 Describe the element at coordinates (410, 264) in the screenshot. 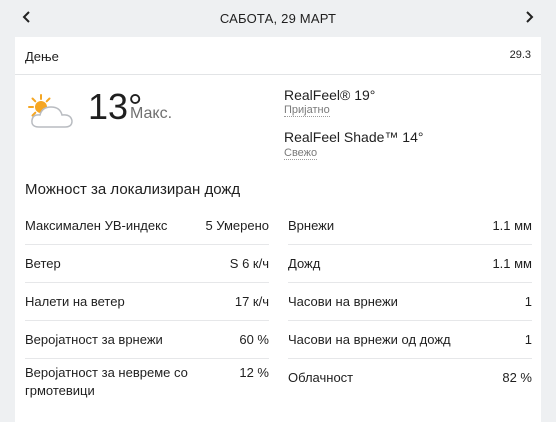

I see `stat-row-rain: Дожд 1.1 мм` at that location.